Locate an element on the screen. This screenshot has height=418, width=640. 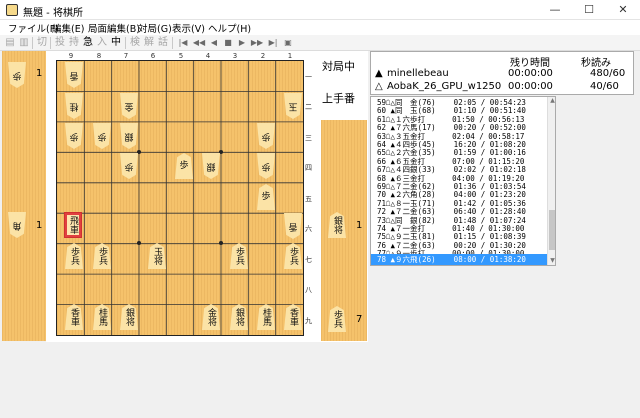
menu-game: 対局(G) is located at coordinates (155, 28).